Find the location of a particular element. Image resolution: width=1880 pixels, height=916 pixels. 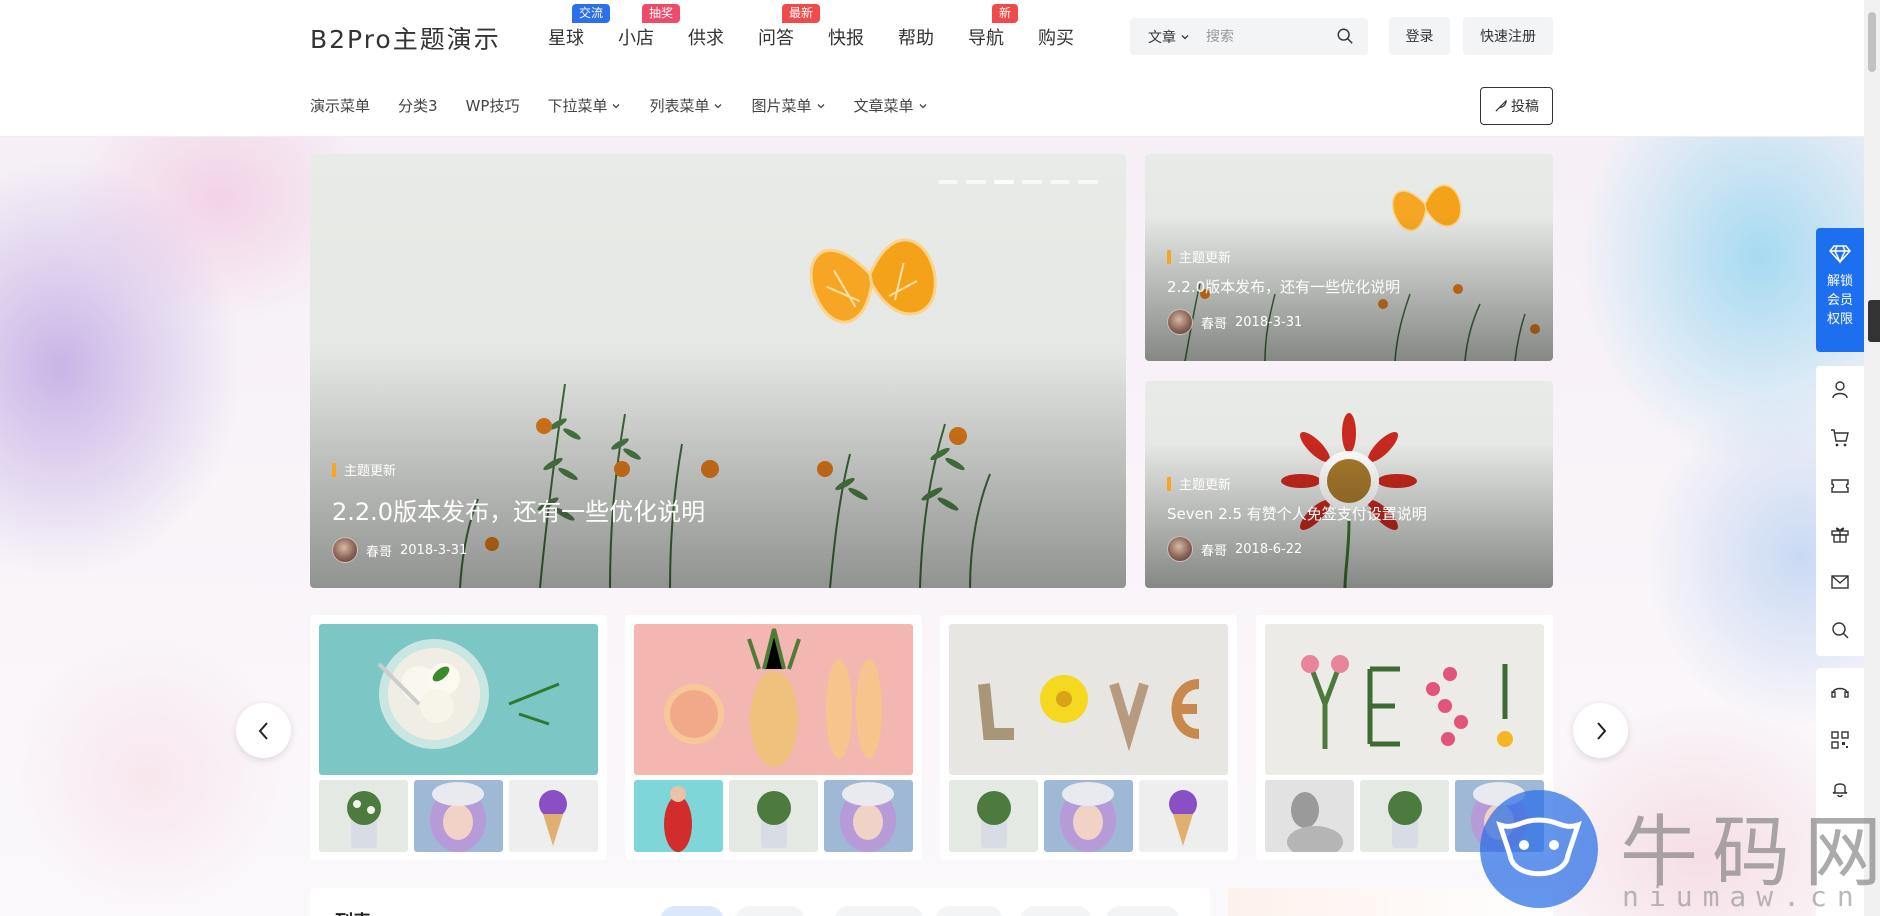

support-button is located at coordinates (1840, 692).